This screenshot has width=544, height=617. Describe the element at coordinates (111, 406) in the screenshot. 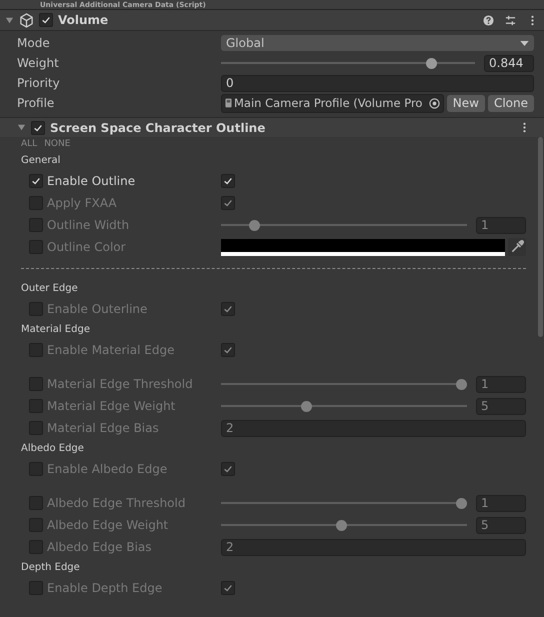

I see `property-label: Material Edge Weight` at that location.